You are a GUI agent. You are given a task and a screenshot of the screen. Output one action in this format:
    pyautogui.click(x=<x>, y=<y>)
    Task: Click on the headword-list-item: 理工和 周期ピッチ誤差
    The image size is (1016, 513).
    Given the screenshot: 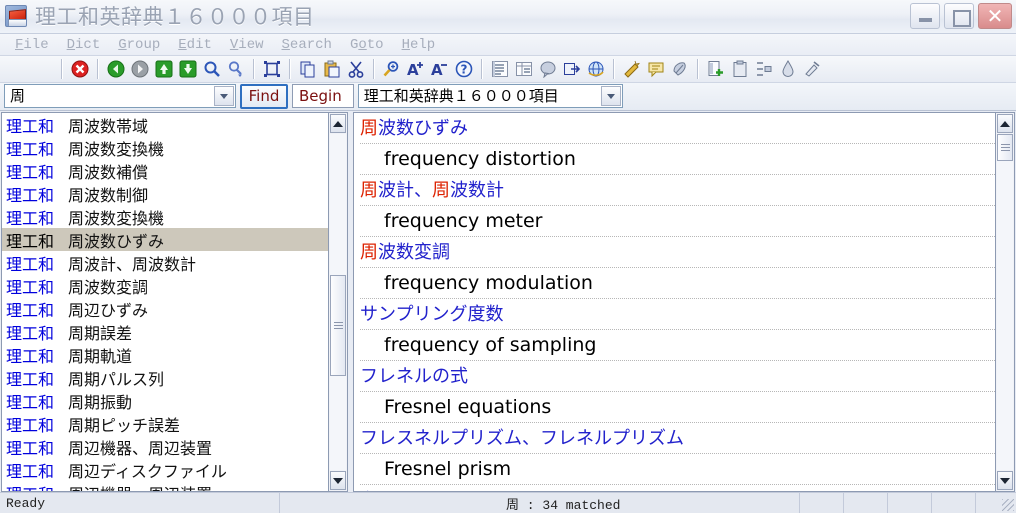 What is the action you would take?
    pyautogui.click(x=165, y=423)
    